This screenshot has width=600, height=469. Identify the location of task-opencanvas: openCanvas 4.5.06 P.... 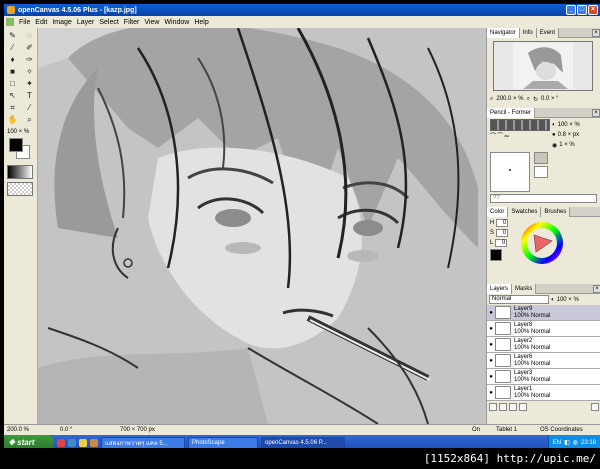
(303, 442).